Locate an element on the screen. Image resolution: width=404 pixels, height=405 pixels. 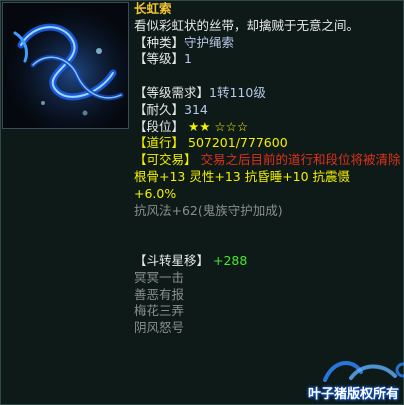
item-dao-value: 507201/777600 is located at coordinates (238, 143).